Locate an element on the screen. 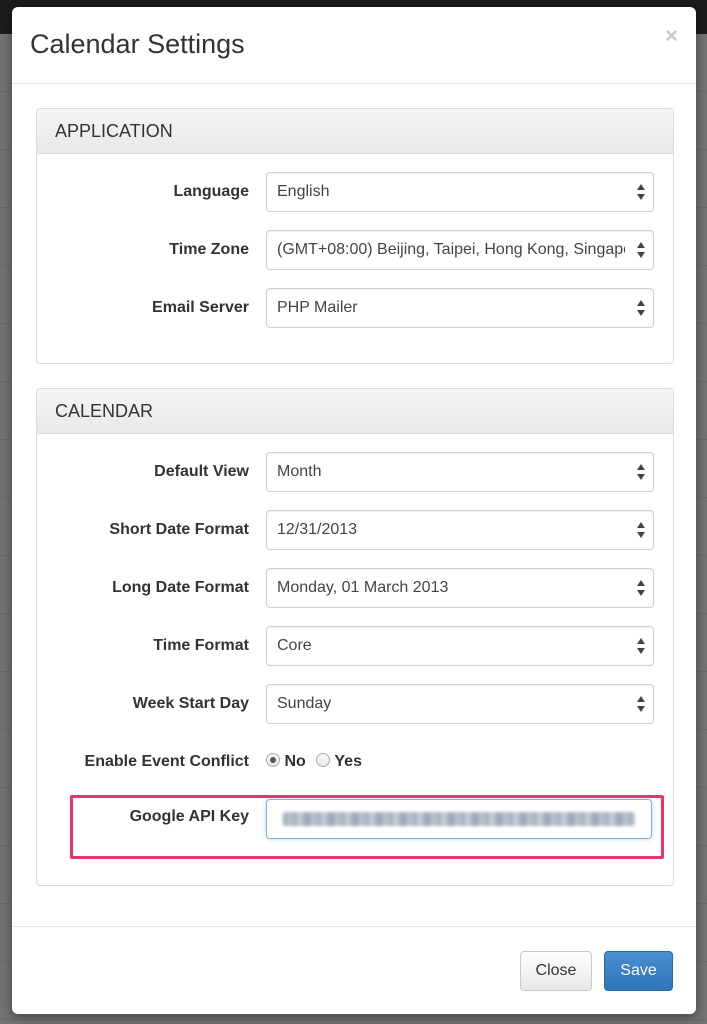 This screenshot has height=1024, width=707. language-value: English is located at coordinates (303, 191).